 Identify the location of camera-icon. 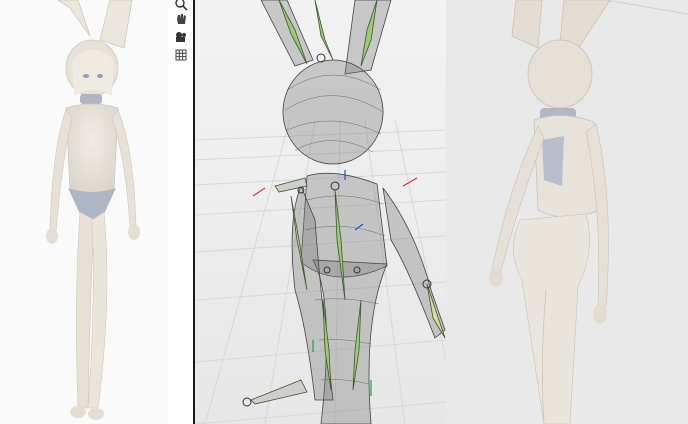
(180, 37).